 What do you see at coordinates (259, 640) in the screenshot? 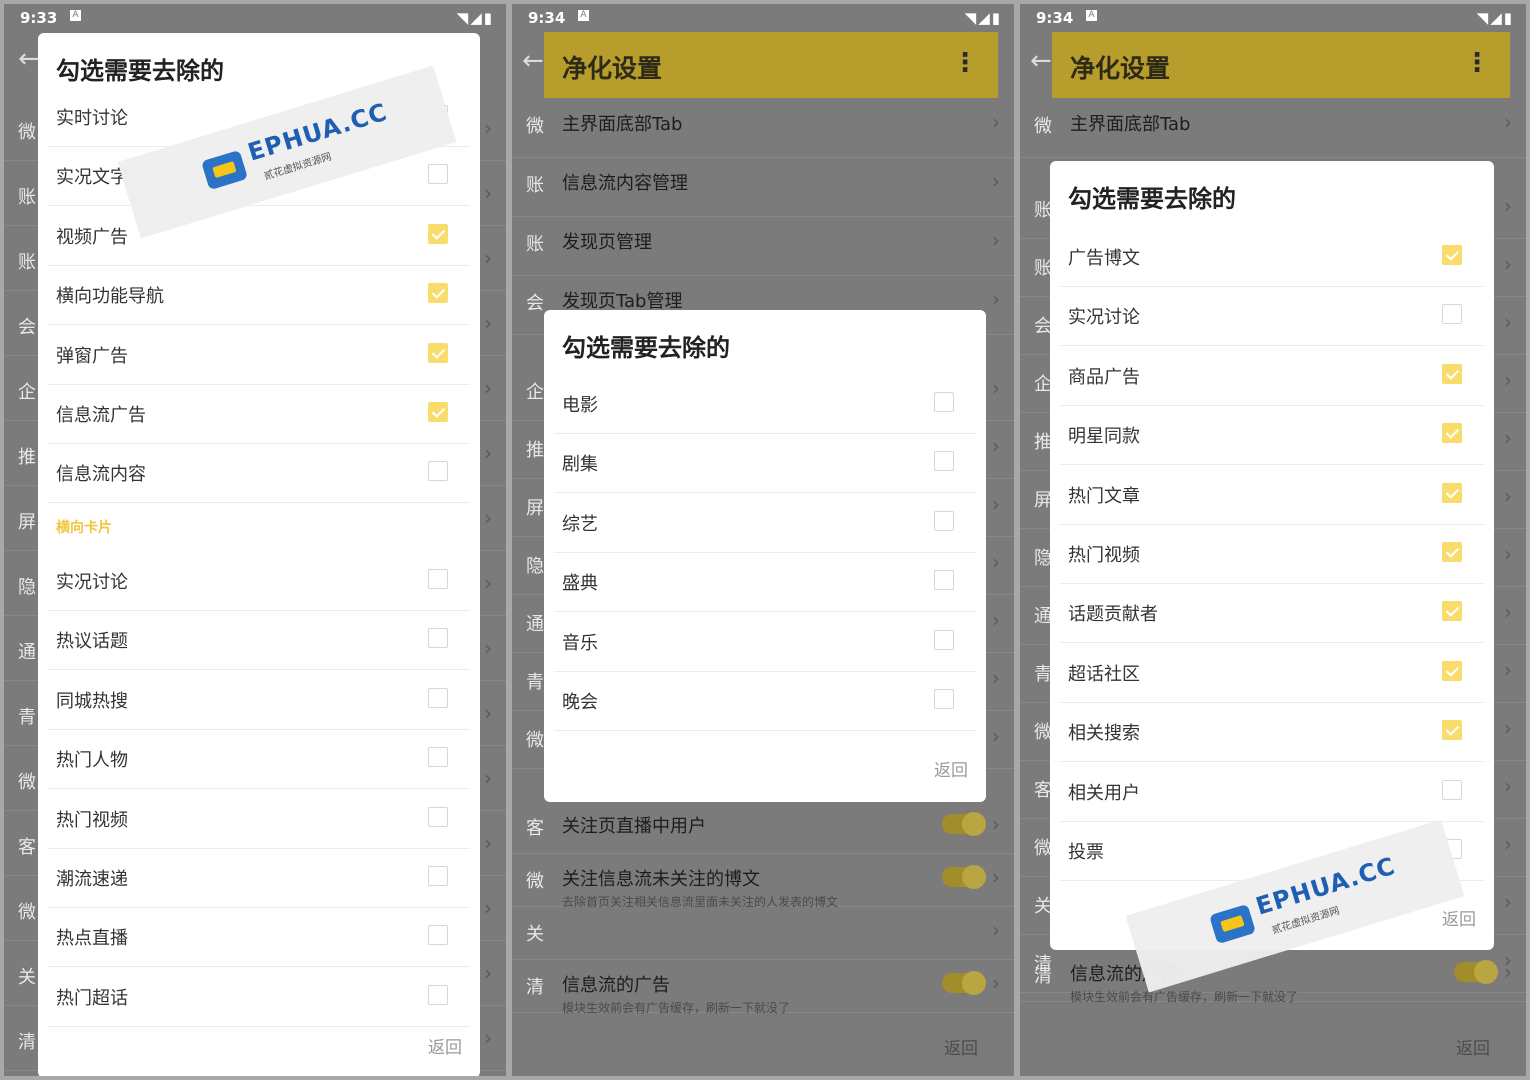
I see `checkbox-item: 热议话题` at bounding box center [259, 640].